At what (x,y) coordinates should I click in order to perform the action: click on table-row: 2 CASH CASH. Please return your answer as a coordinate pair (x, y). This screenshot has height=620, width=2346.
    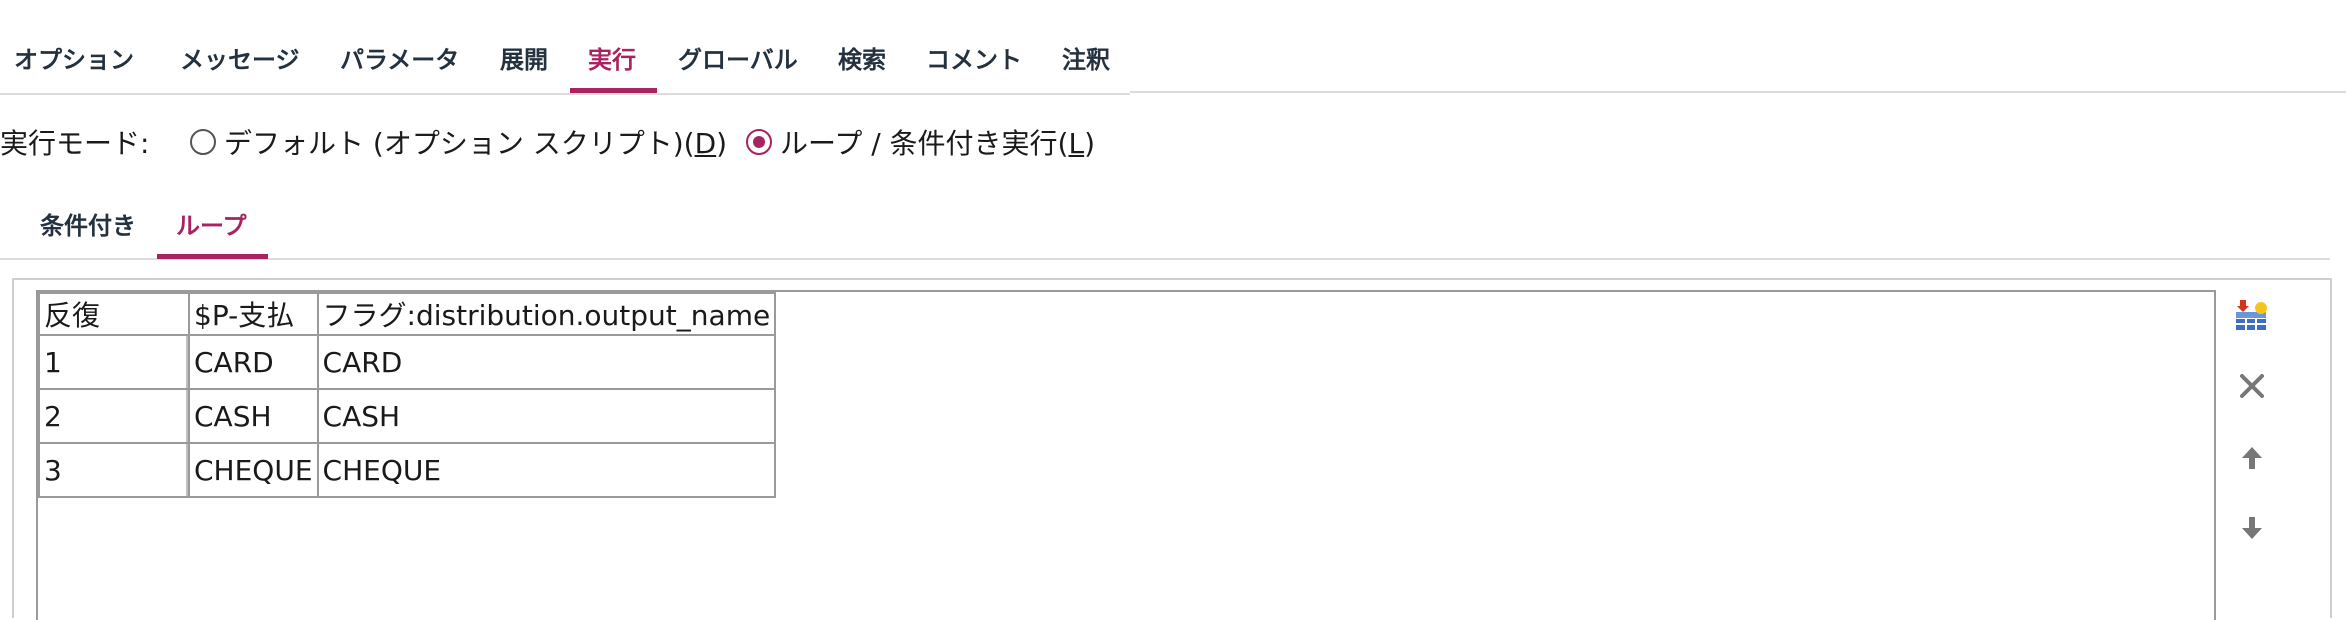
    Looking at the image, I should click on (407, 416).